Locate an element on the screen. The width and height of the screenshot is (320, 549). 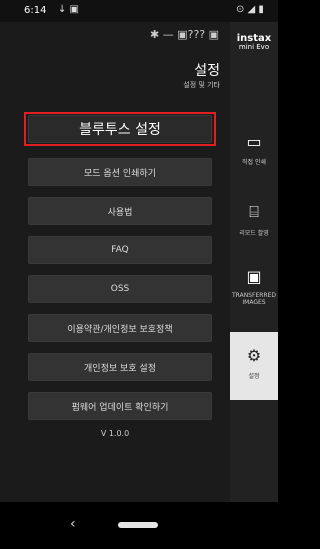
status-icons-left: ↓ ▣ is located at coordinates (69, 9).